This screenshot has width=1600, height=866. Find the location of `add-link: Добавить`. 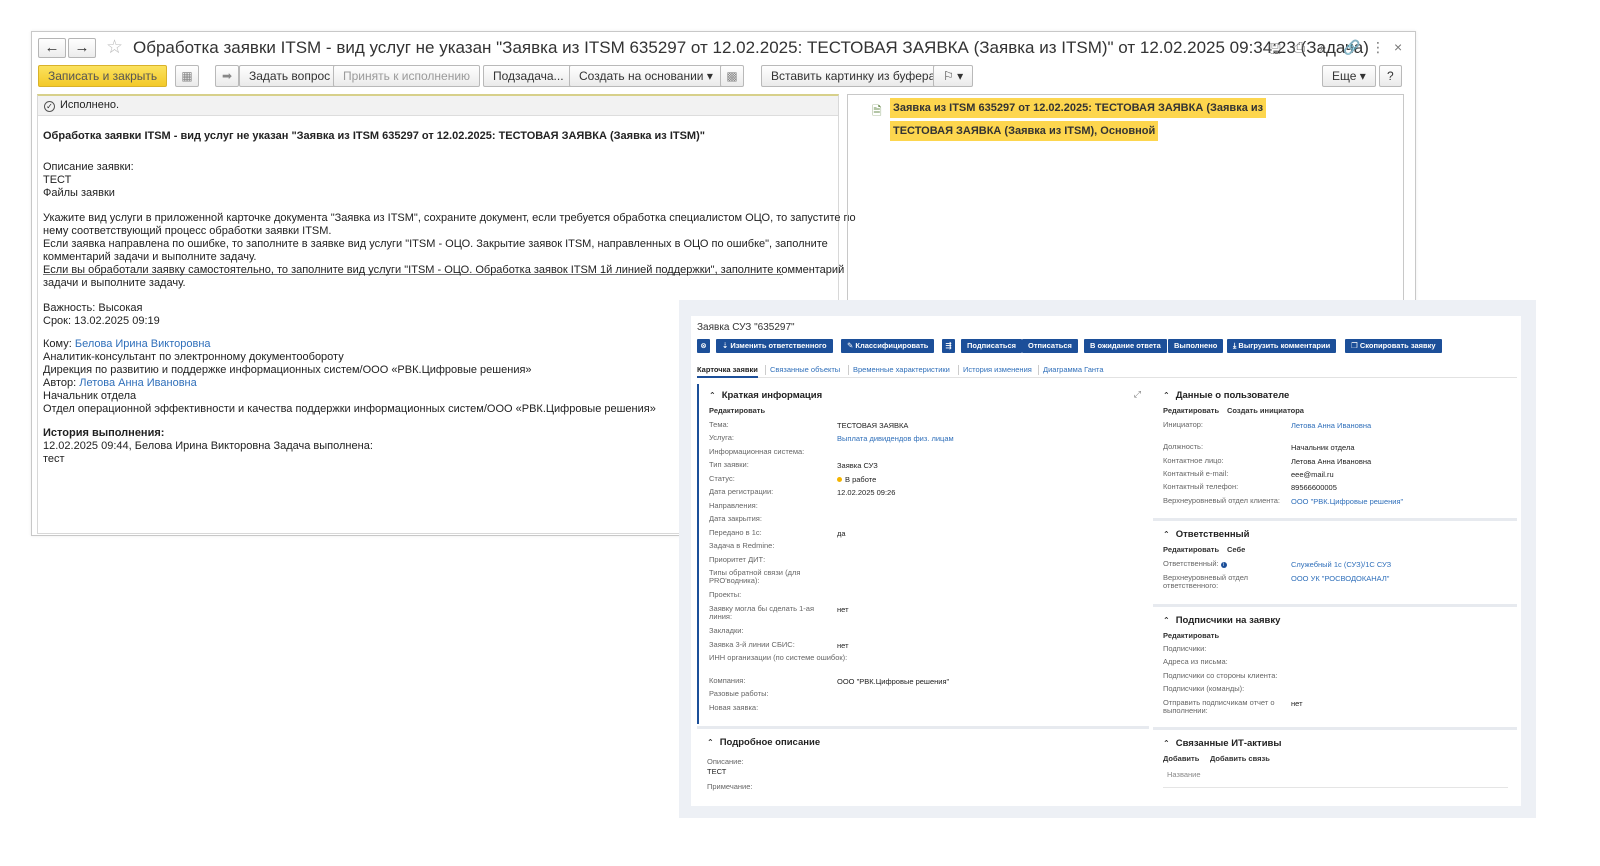

add-link: Добавить is located at coordinates (1181, 758).